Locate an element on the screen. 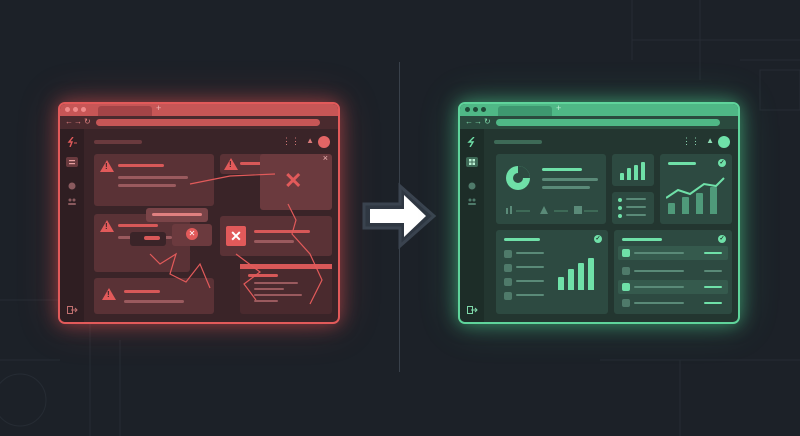 The width and height of the screenshot is (800, 436). address-bar is located at coordinates (608, 122).